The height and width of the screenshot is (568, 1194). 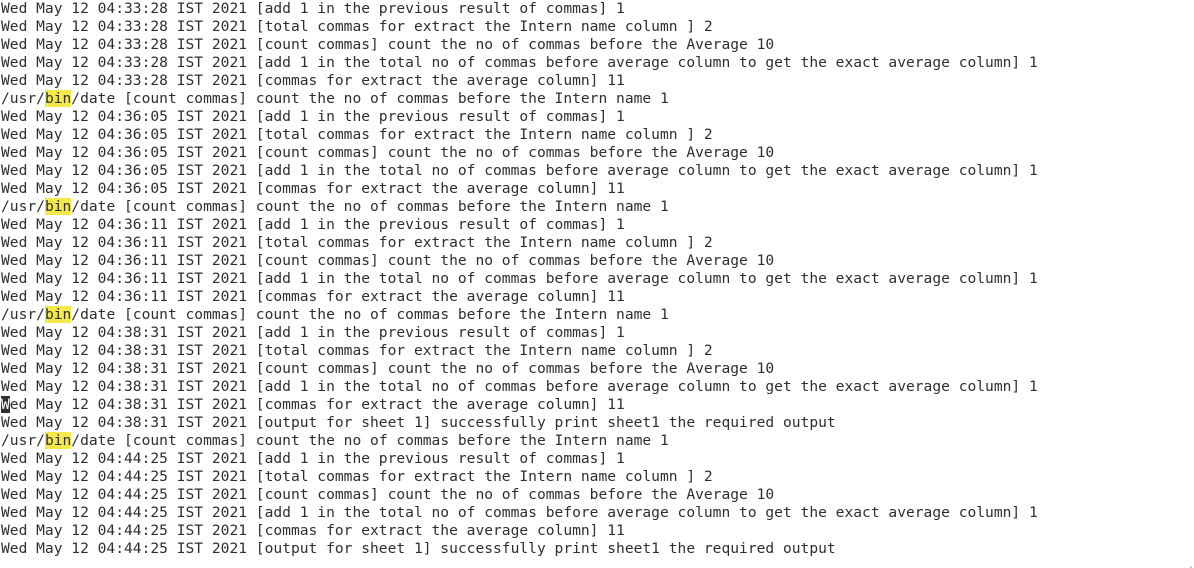 I want to click on resize-grip-icon, so click(x=1188, y=561).